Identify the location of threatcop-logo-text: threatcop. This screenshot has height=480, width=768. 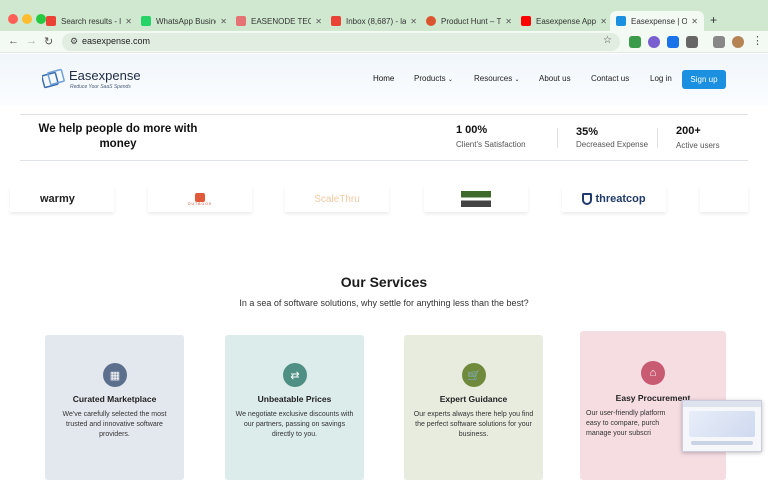
(620, 199).